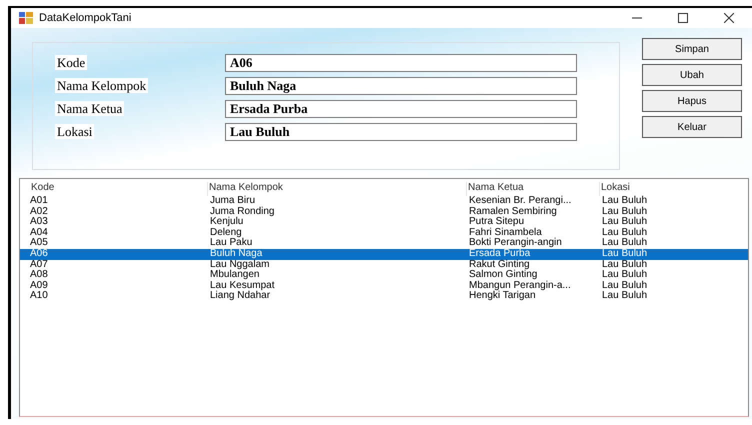  What do you see at coordinates (101, 85) in the screenshot?
I see `field-label: Nama Kelompok` at bounding box center [101, 85].